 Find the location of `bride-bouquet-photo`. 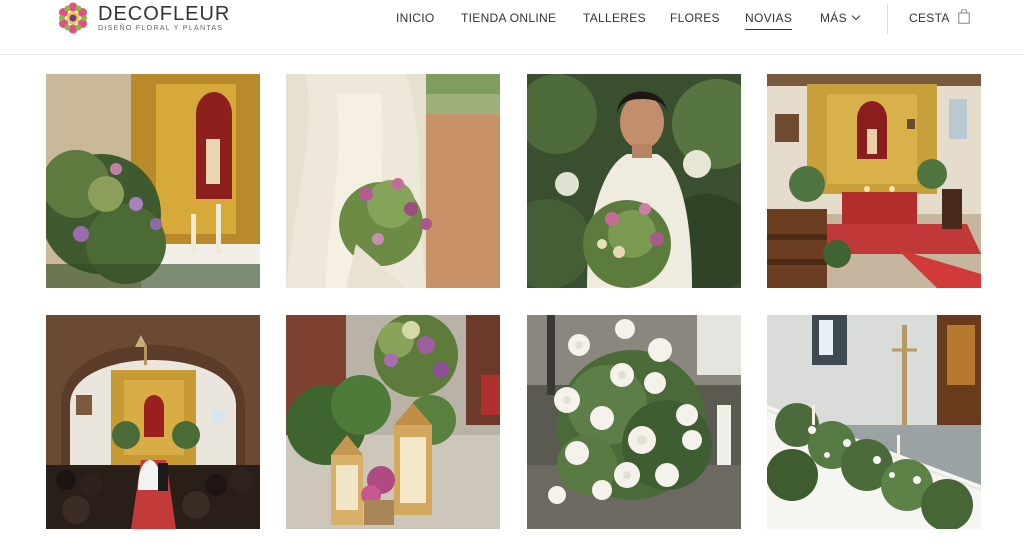

bride-bouquet-photo is located at coordinates (393, 181).